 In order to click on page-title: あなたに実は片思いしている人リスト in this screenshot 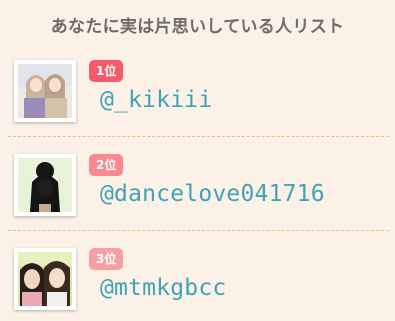, I will do `click(197, 27)`.